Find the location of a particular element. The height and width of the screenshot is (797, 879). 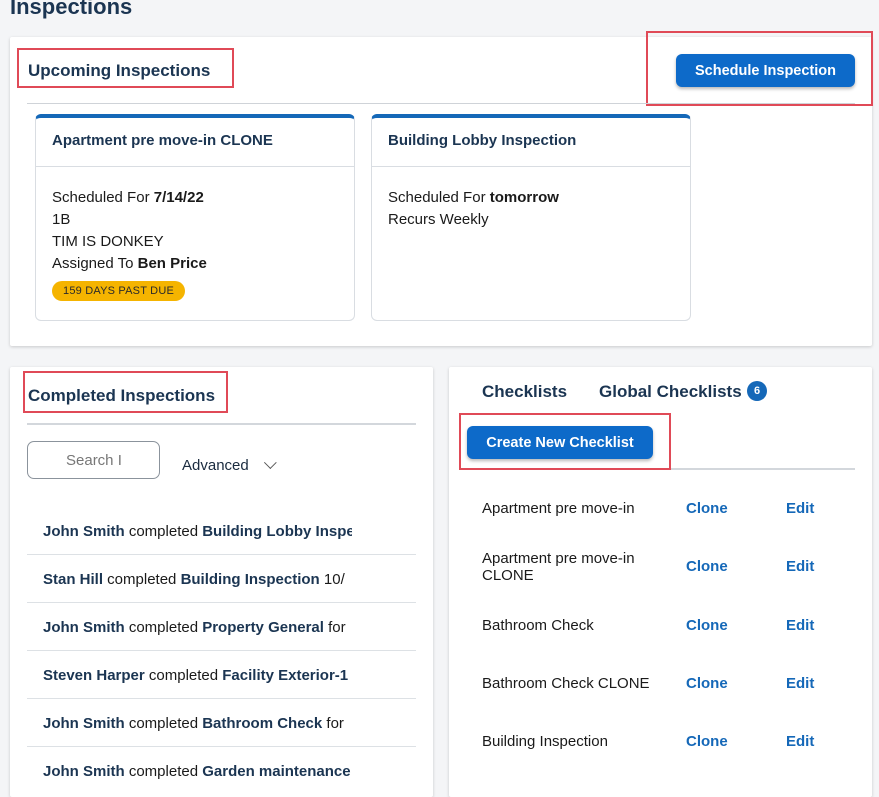

card-title: Building Lobby Inspection is located at coordinates (482, 140).